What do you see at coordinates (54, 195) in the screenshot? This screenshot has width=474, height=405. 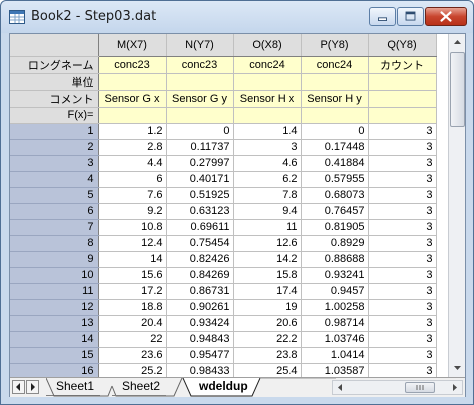 I see `row-header: 5` at bounding box center [54, 195].